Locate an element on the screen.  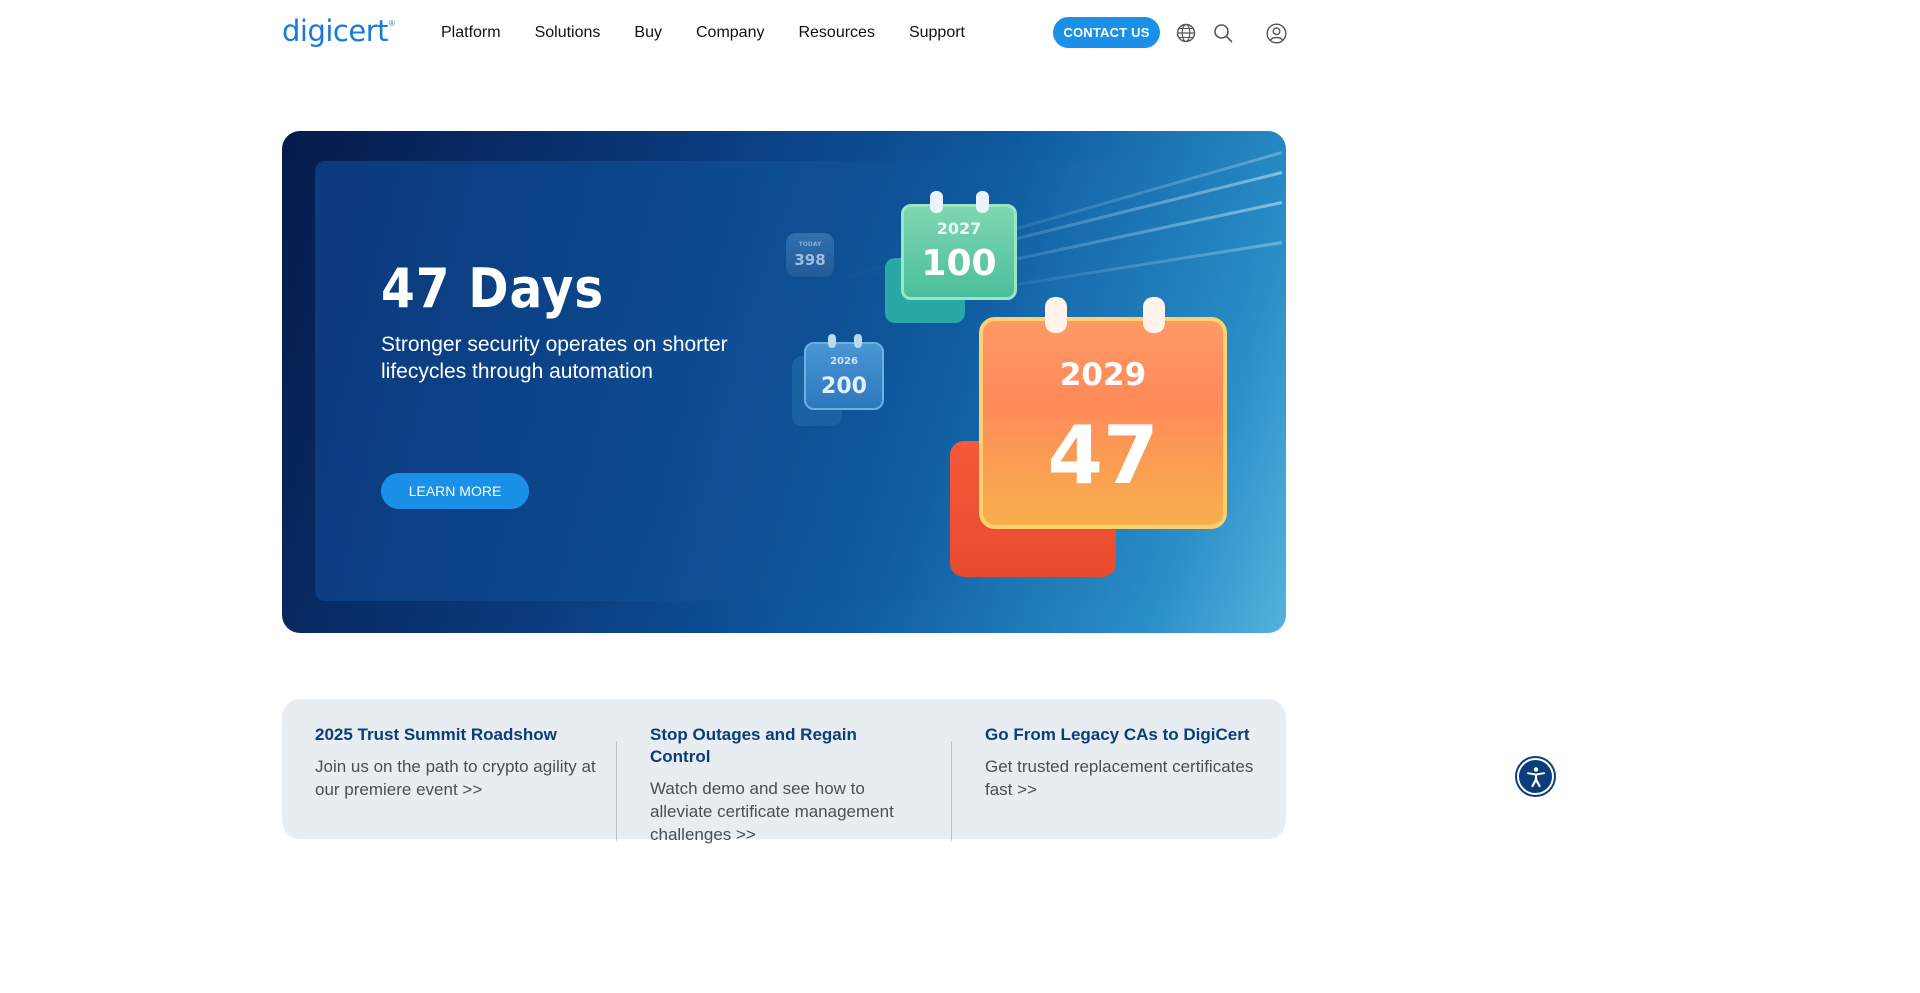
globe-icon is located at coordinates (1186, 33).